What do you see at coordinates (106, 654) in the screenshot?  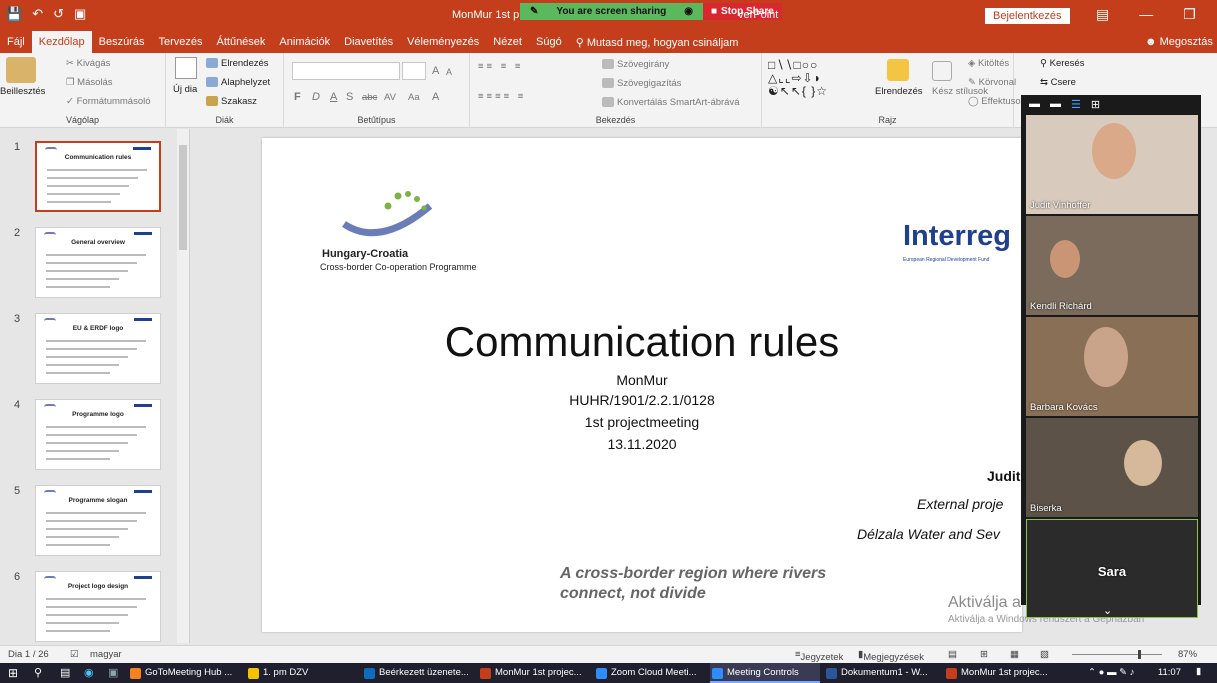 I see `language-indicator: magyar` at bounding box center [106, 654].